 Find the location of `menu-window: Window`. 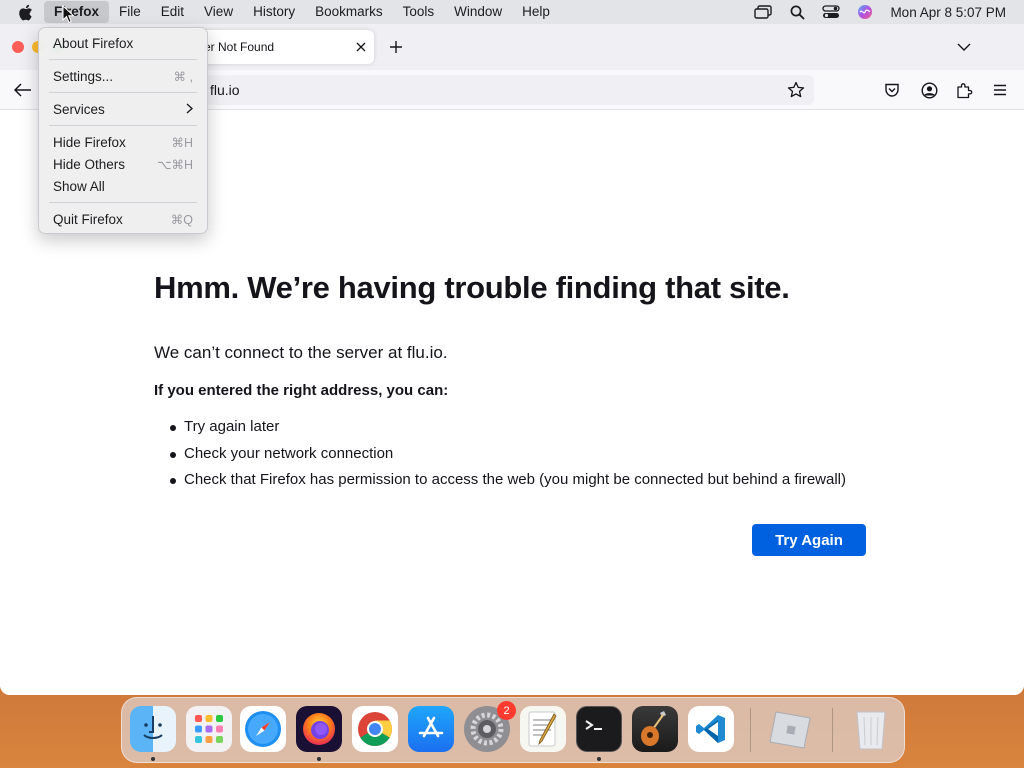

menu-window: Window is located at coordinates (478, 12).